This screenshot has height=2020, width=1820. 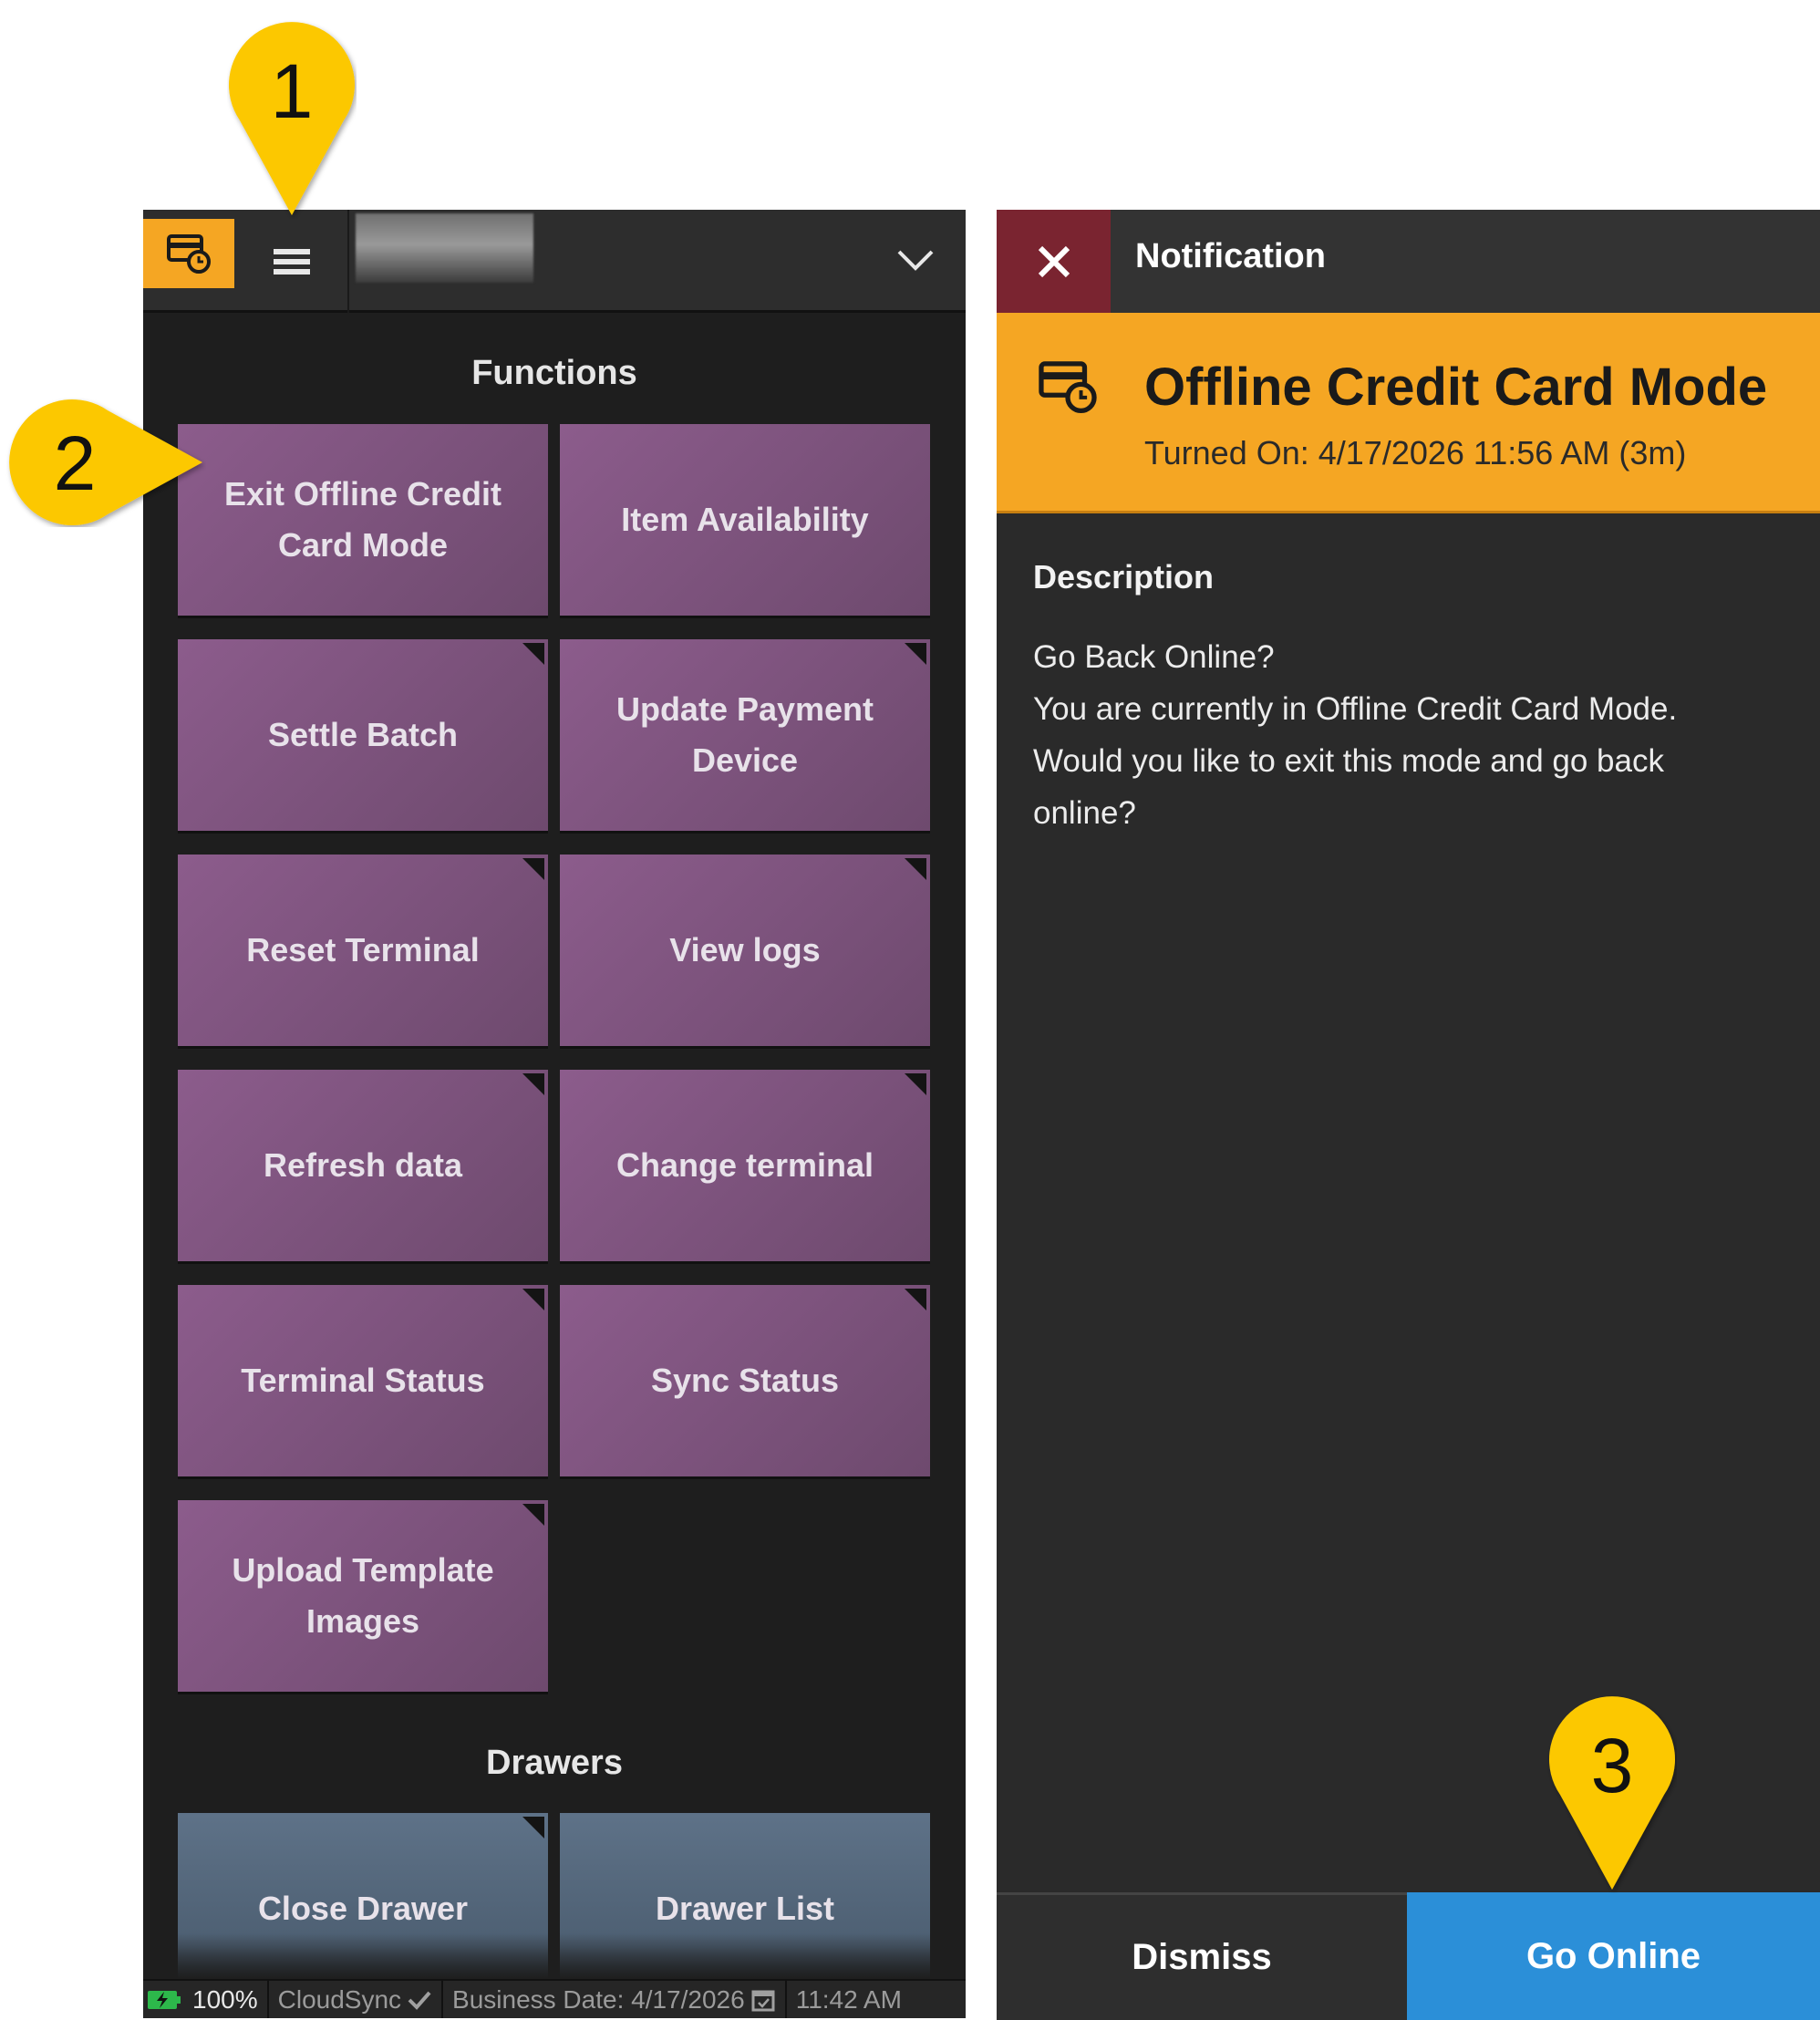 What do you see at coordinates (339, 1999) in the screenshot?
I see `cloudsync-label: CloudSync` at bounding box center [339, 1999].